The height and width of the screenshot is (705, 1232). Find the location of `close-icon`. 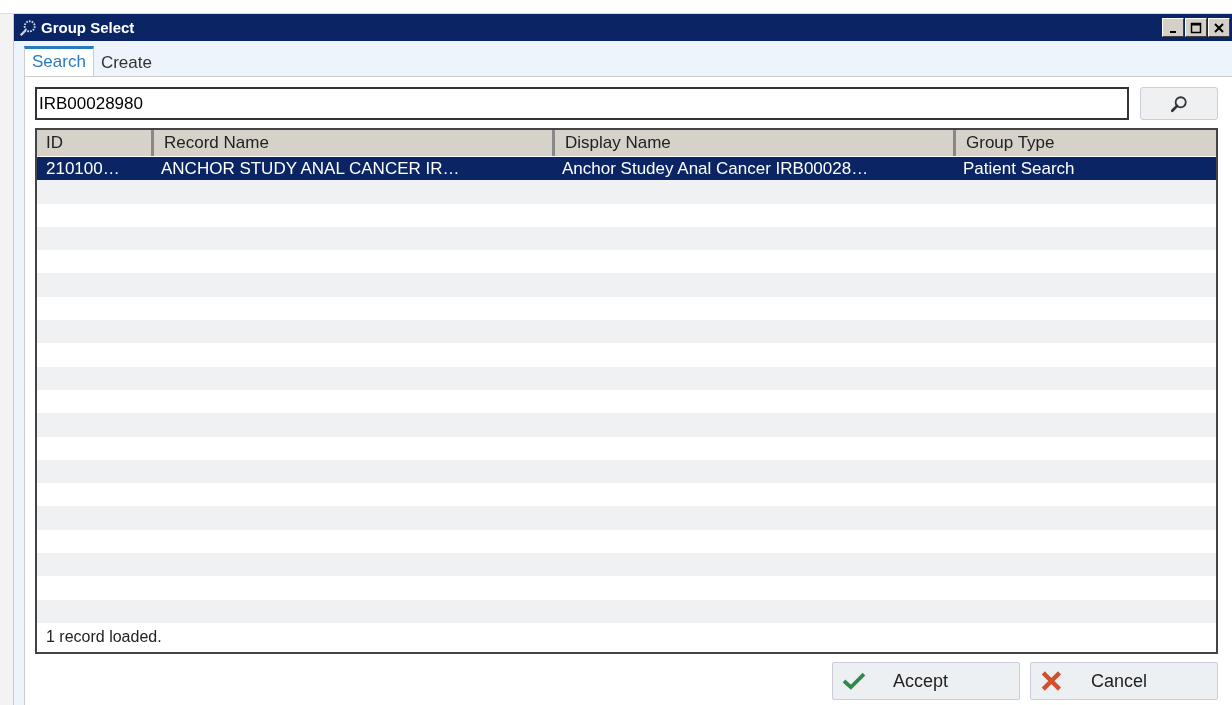

close-icon is located at coordinates (1219, 27).